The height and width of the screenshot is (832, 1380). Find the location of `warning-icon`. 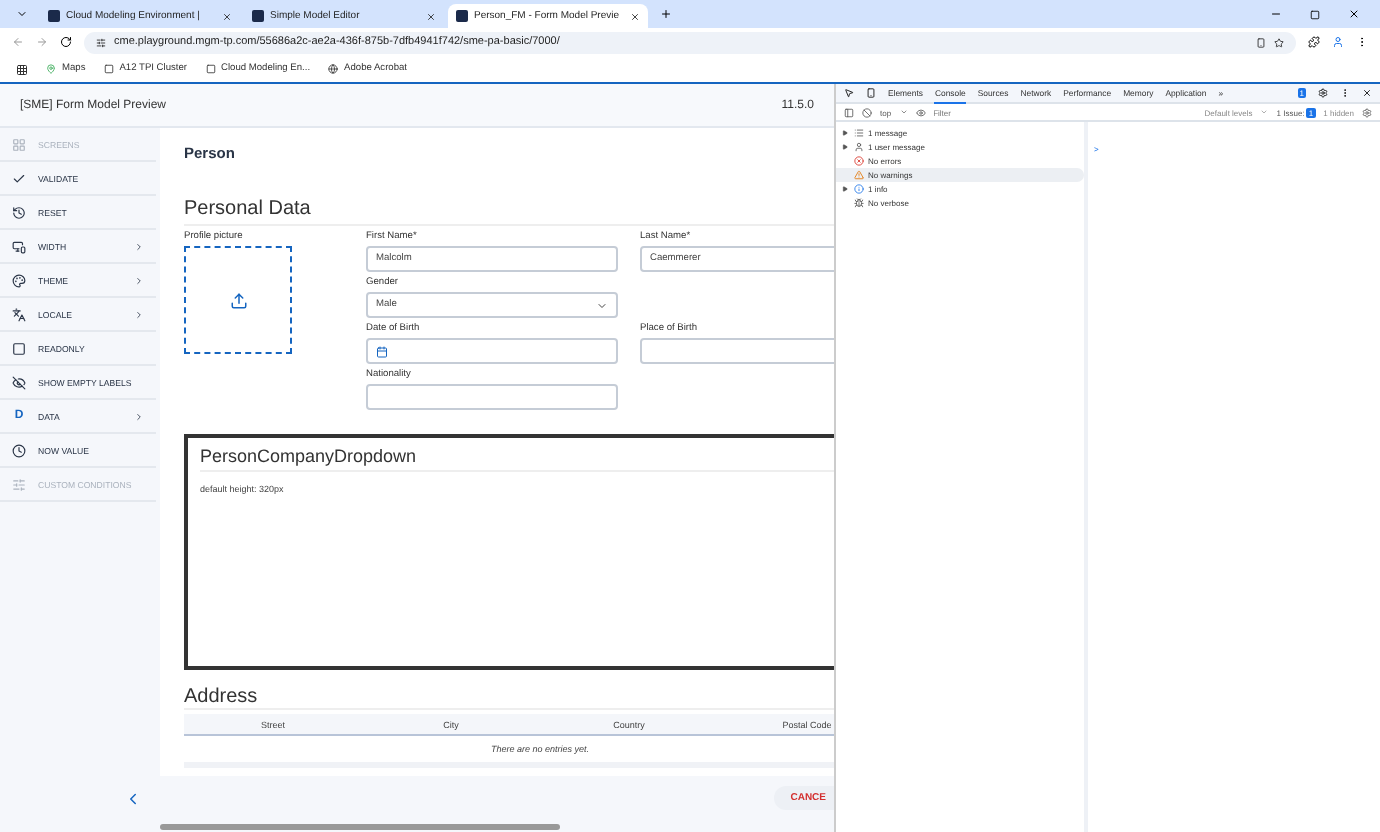

warning-icon is located at coordinates (859, 175).